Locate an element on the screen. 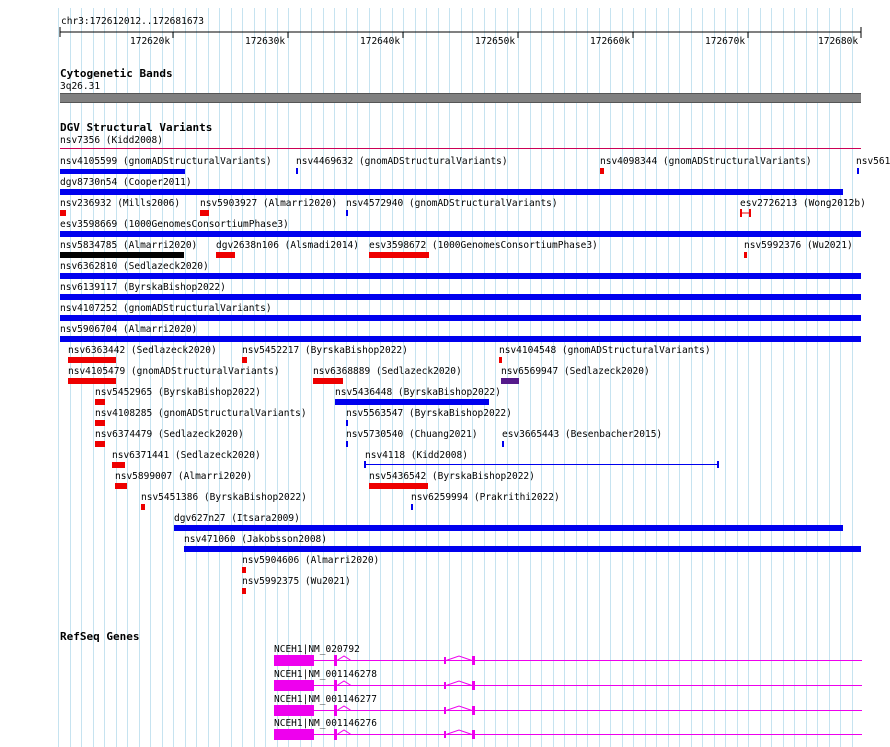 This screenshot has height=747, width=890. dgv-feature-label: nsv6371441 (Sedlazeck2020) is located at coordinates (186, 455).